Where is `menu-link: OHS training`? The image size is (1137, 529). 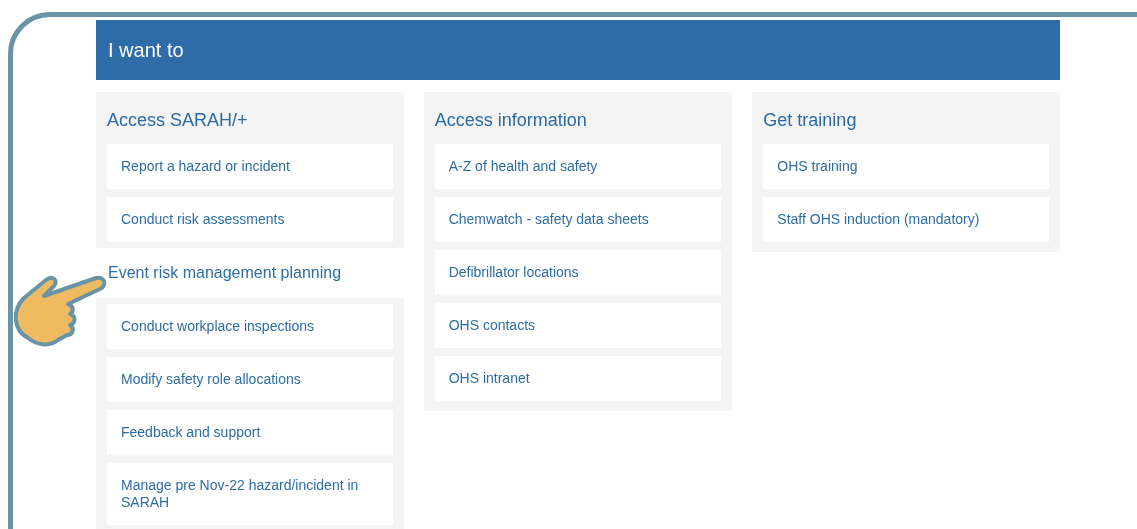
menu-link: OHS training is located at coordinates (906, 166).